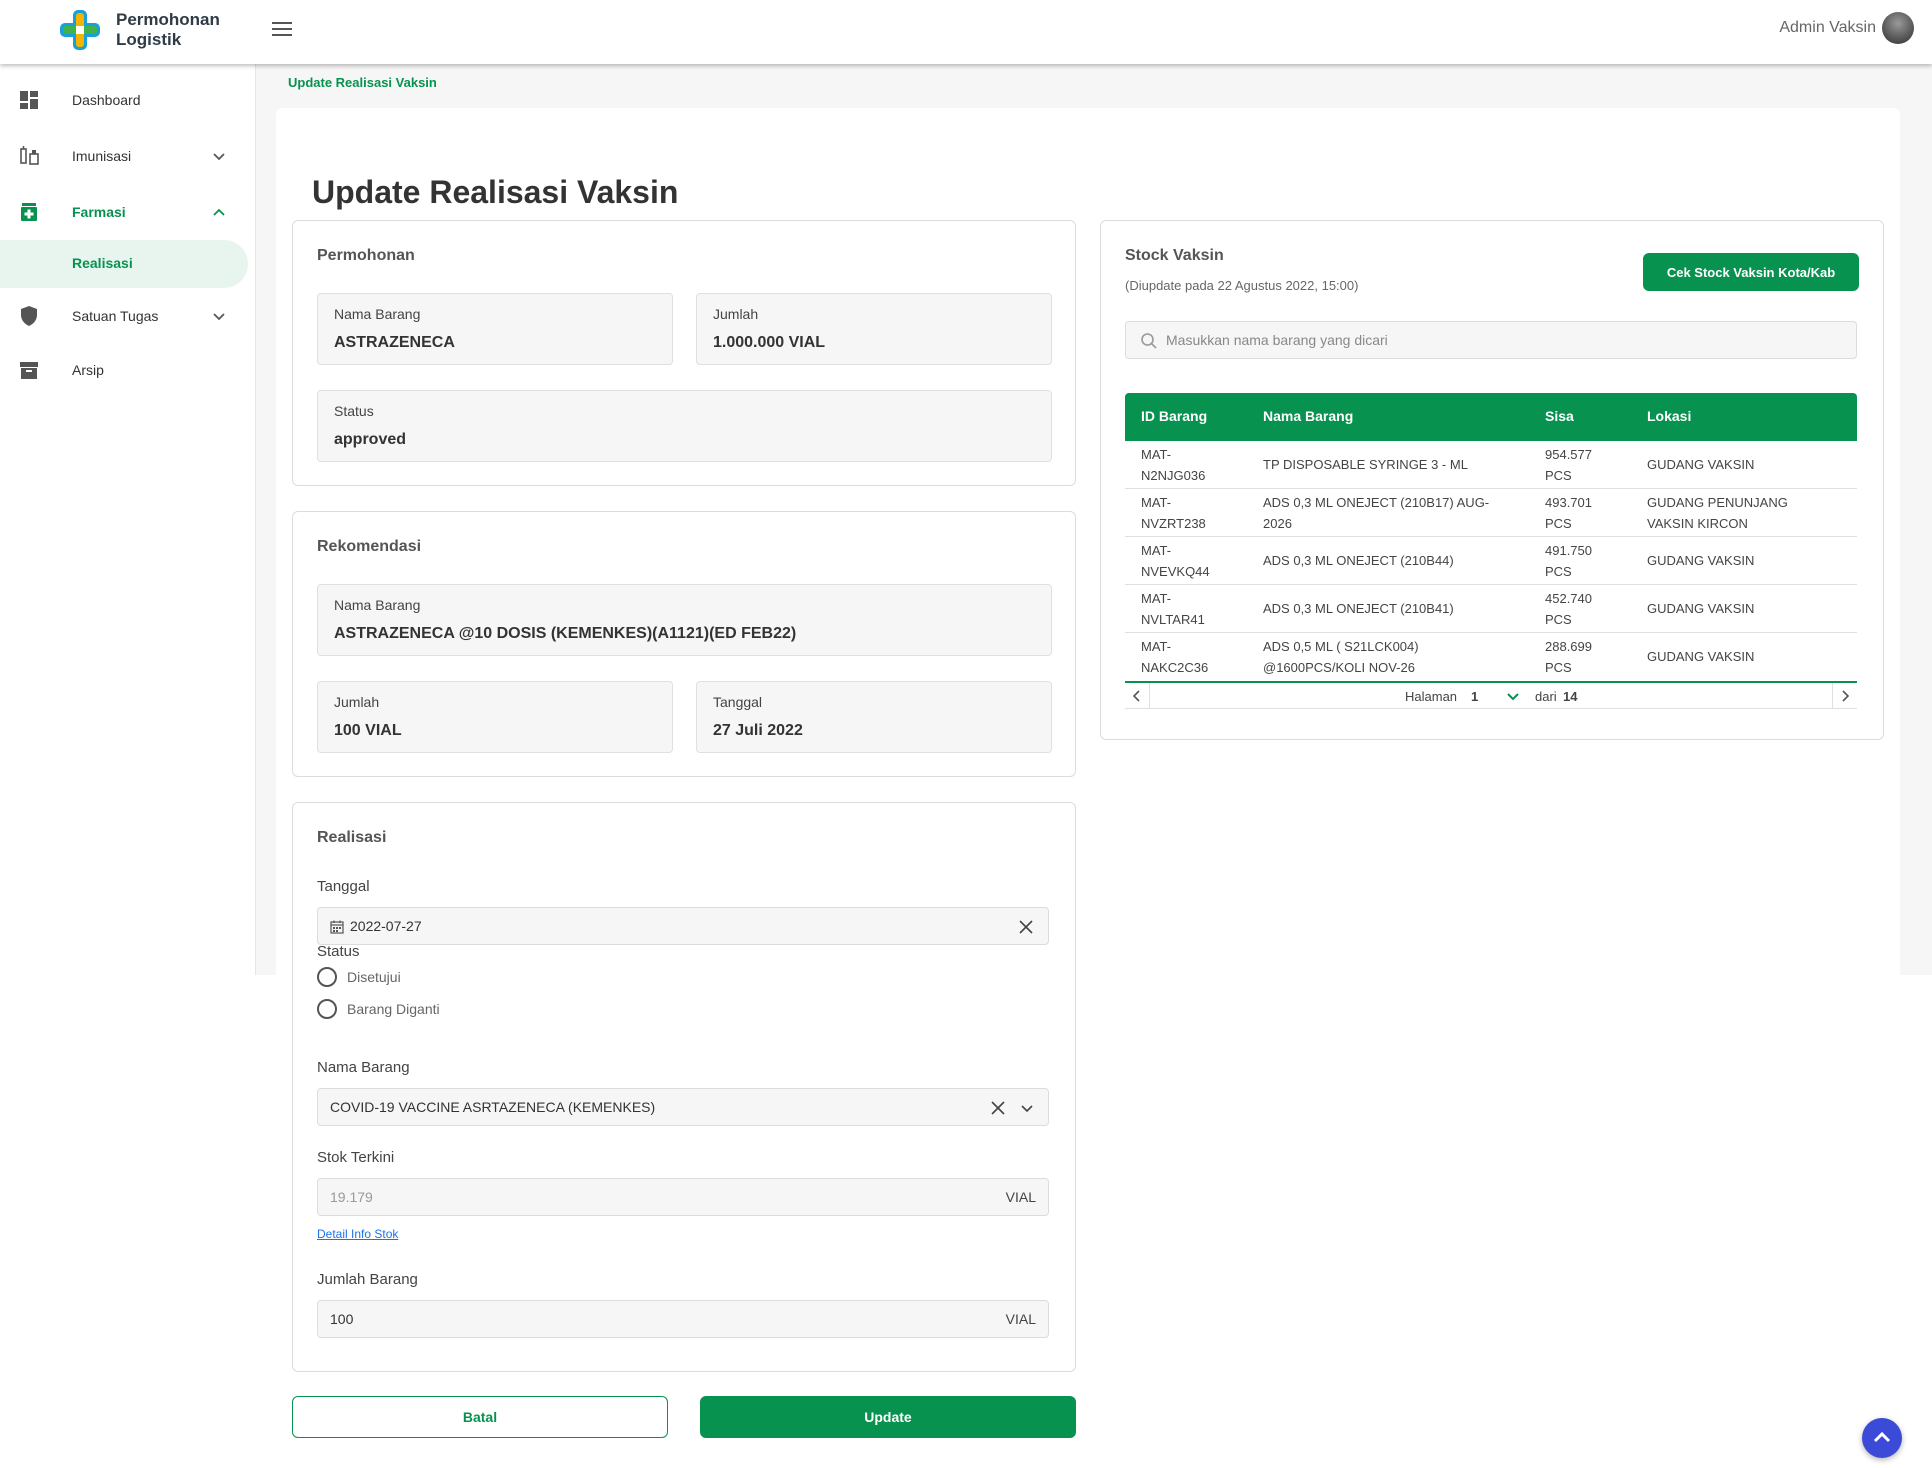  I want to click on sidebar-item-label: Realisasi, so click(102, 263).